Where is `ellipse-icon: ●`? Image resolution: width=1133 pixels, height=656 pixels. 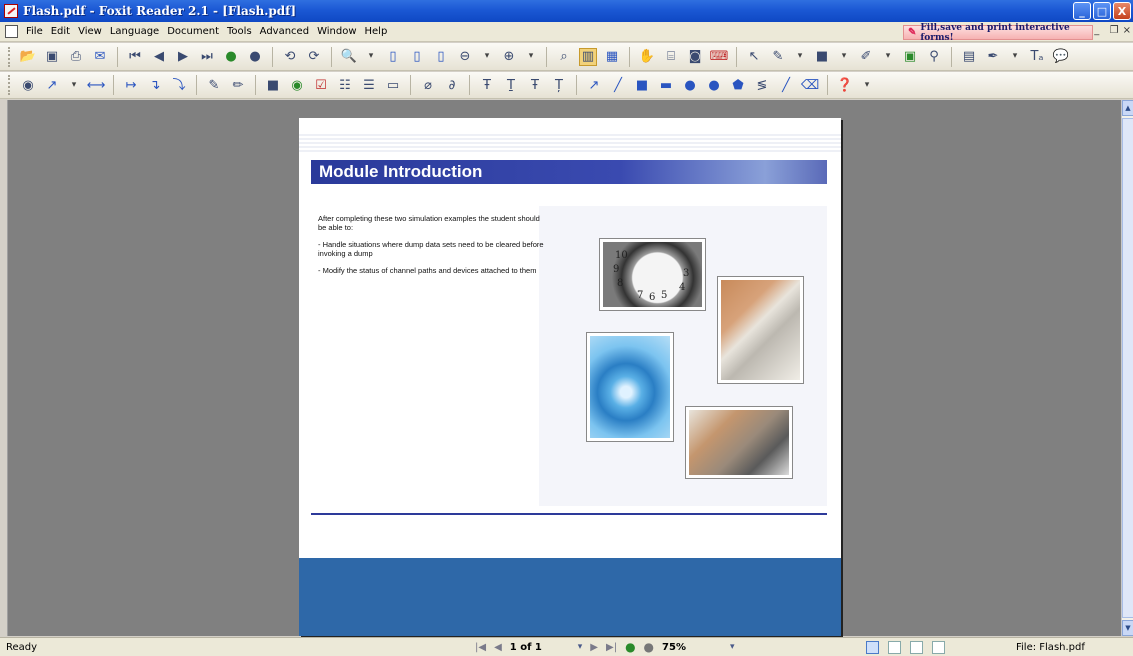
ellipse-icon: ● is located at coordinates (714, 85).